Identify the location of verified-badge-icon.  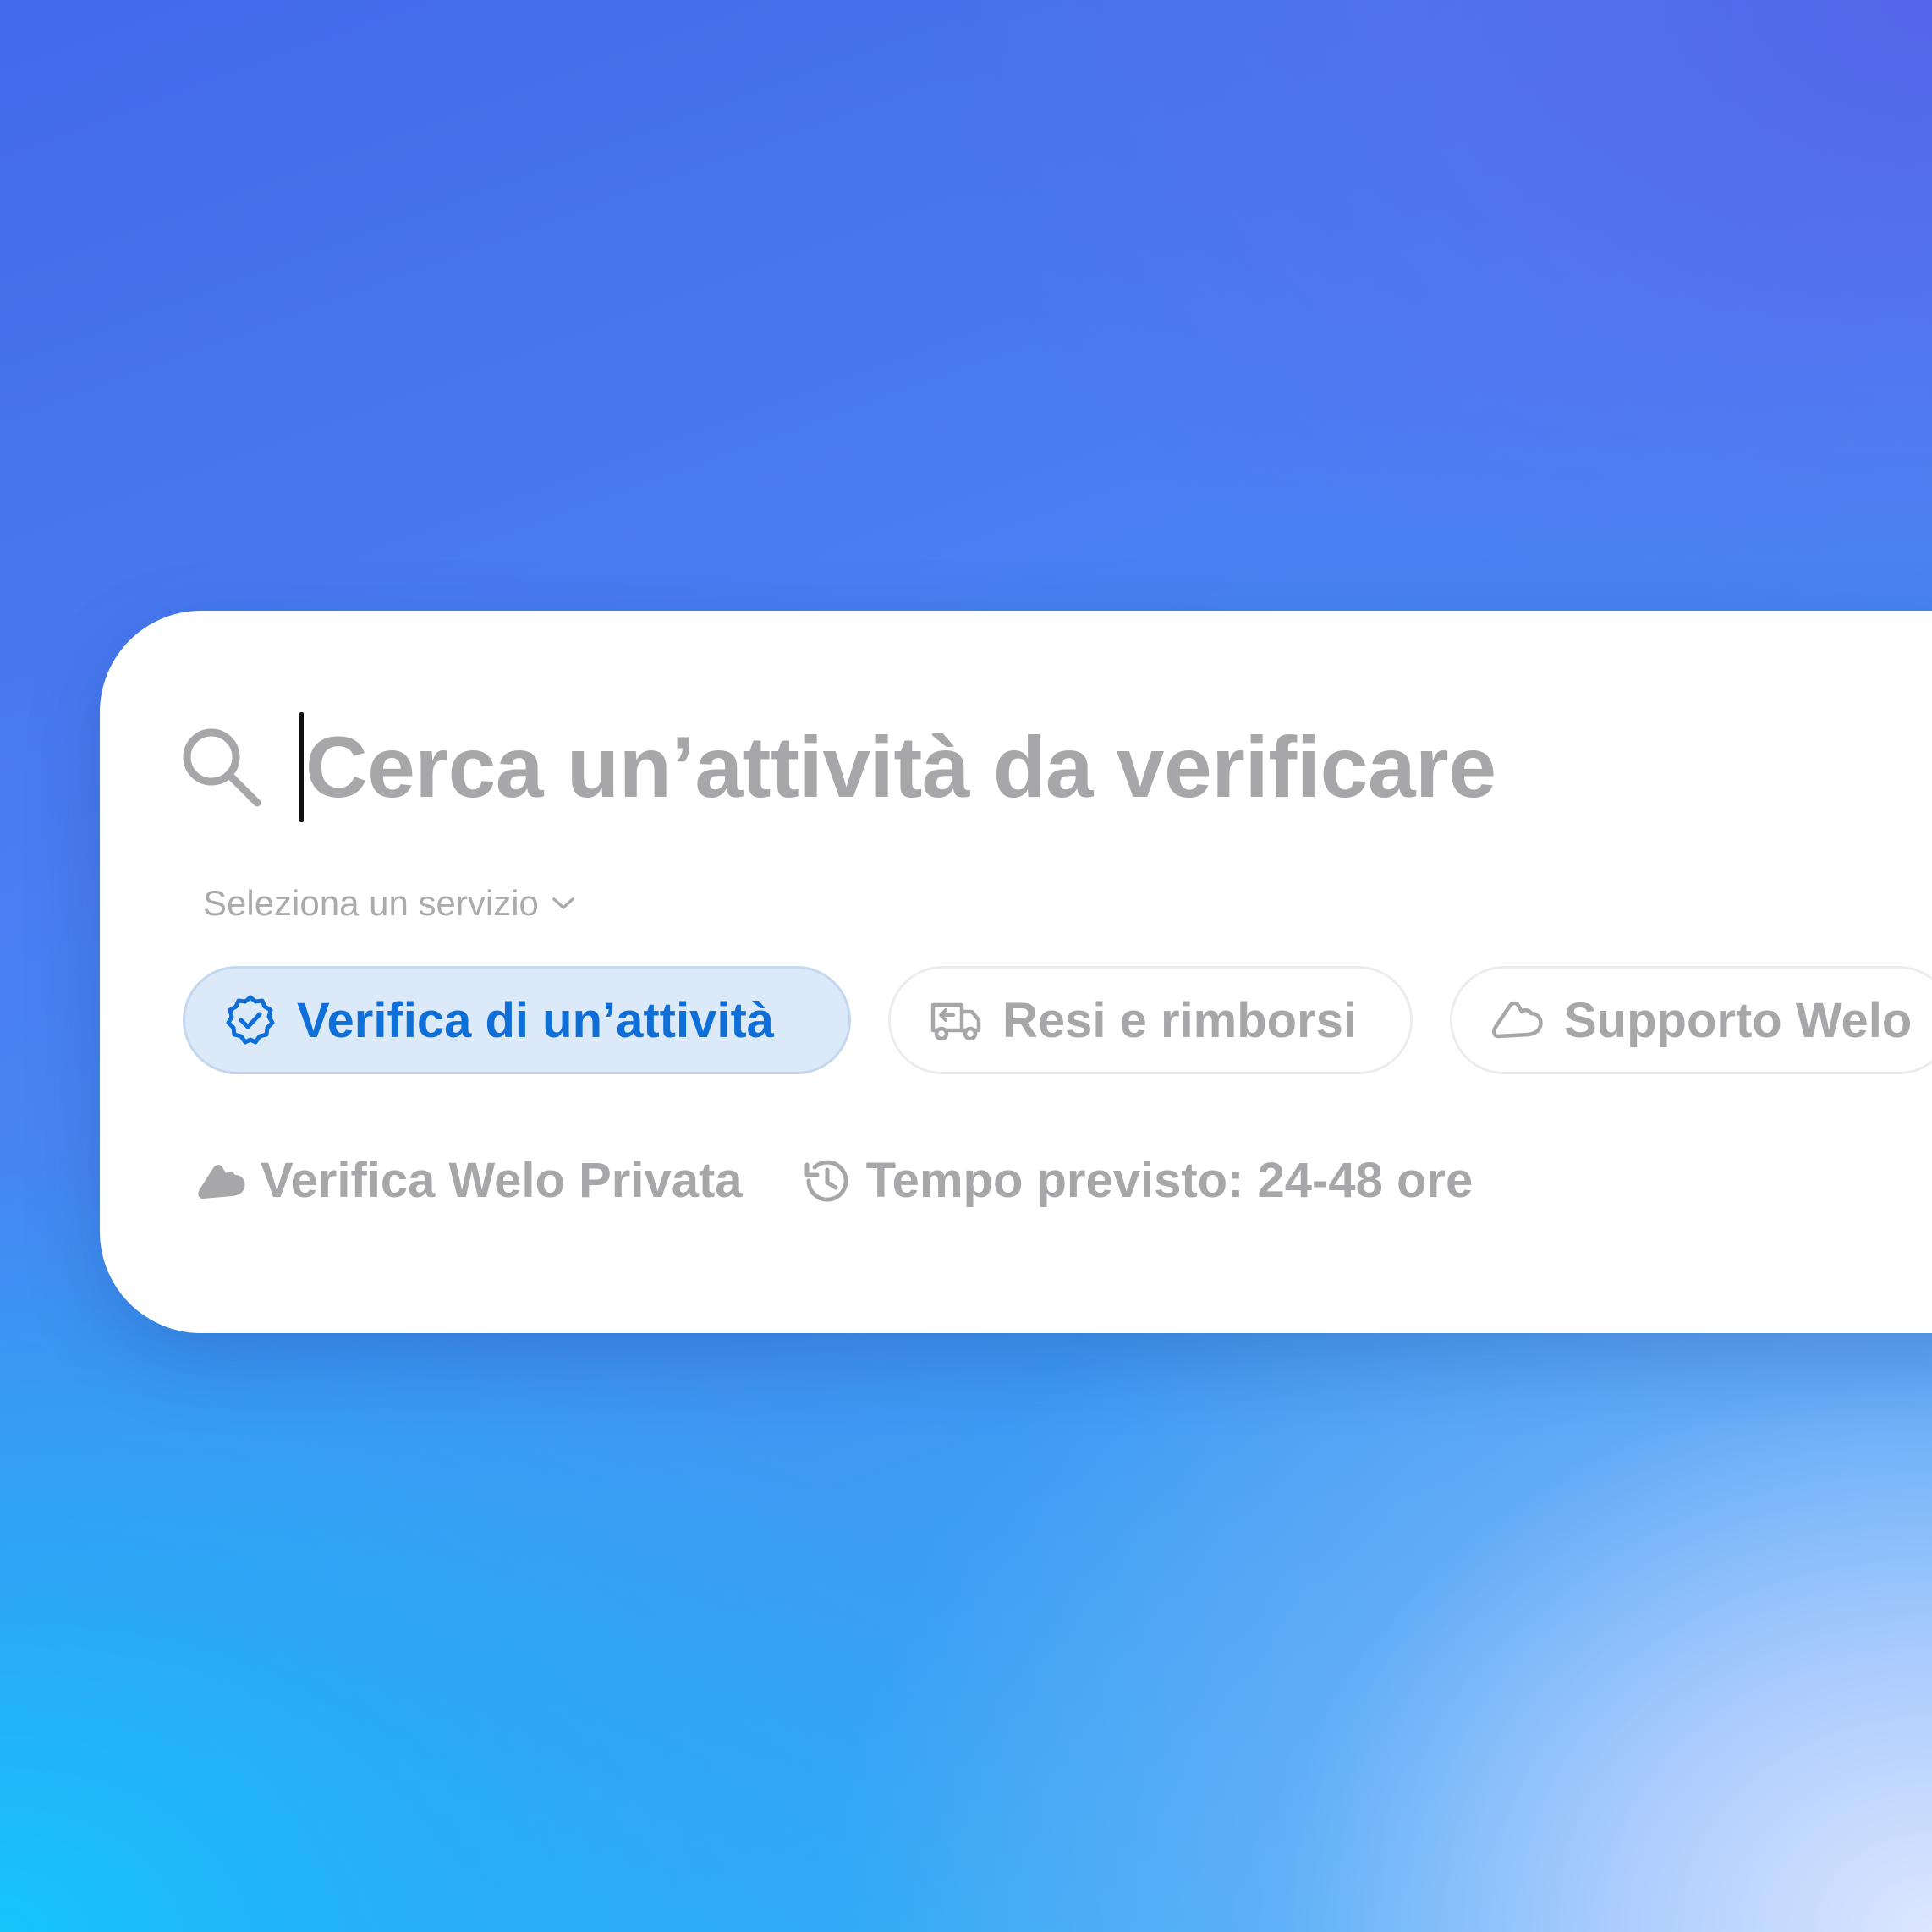
(250, 1020).